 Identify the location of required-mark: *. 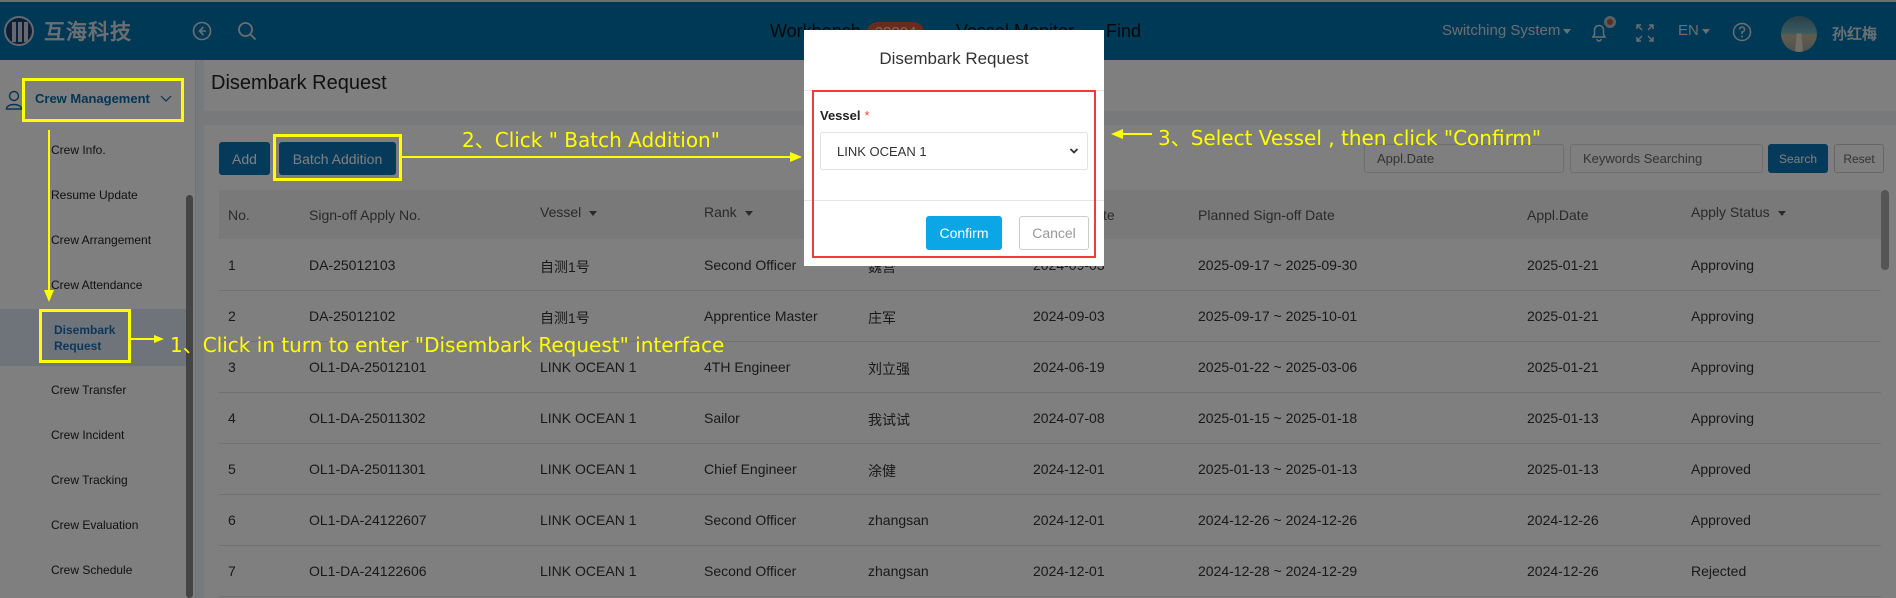
(867, 115).